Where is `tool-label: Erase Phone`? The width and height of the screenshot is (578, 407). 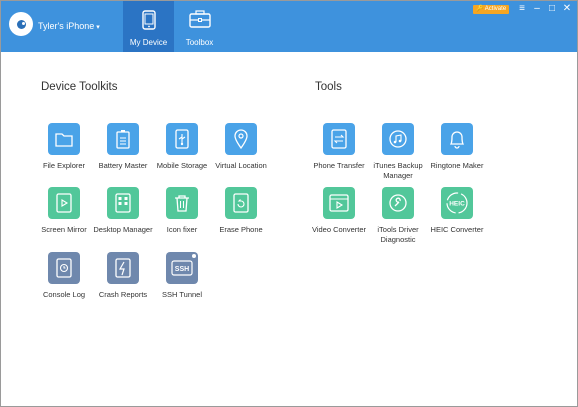
tool-label: Erase Phone is located at coordinates (241, 229).